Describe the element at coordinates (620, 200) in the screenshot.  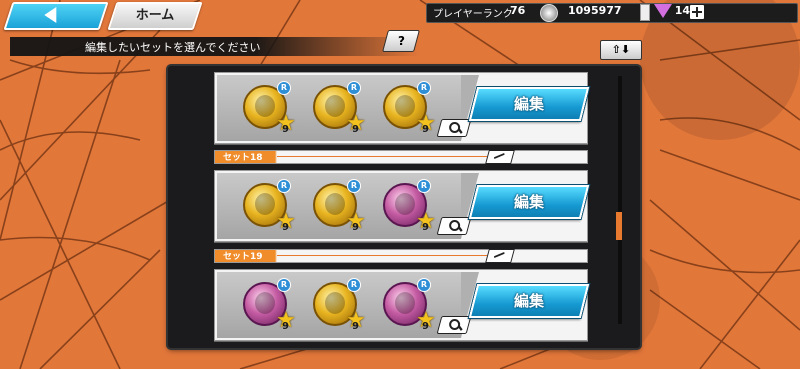
I see `scrollbar-track` at that location.